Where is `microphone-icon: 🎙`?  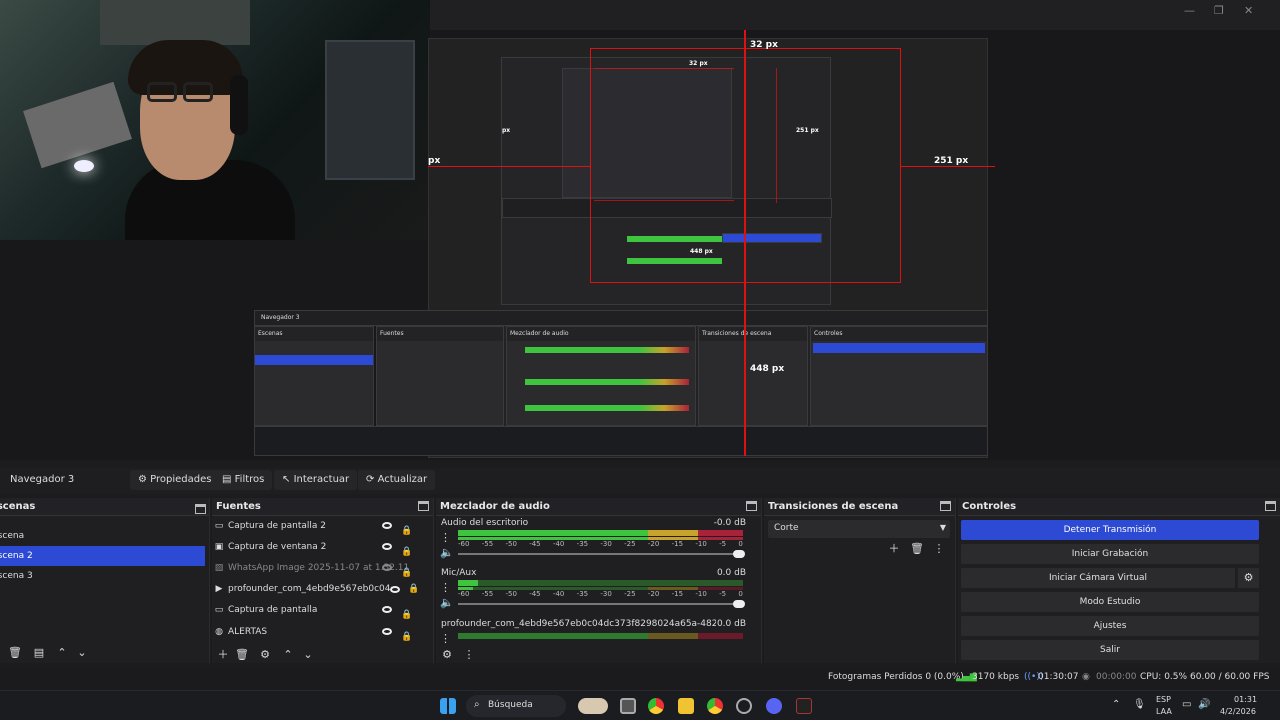 microphone-icon: 🎙 is located at coordinates (1139, 704).